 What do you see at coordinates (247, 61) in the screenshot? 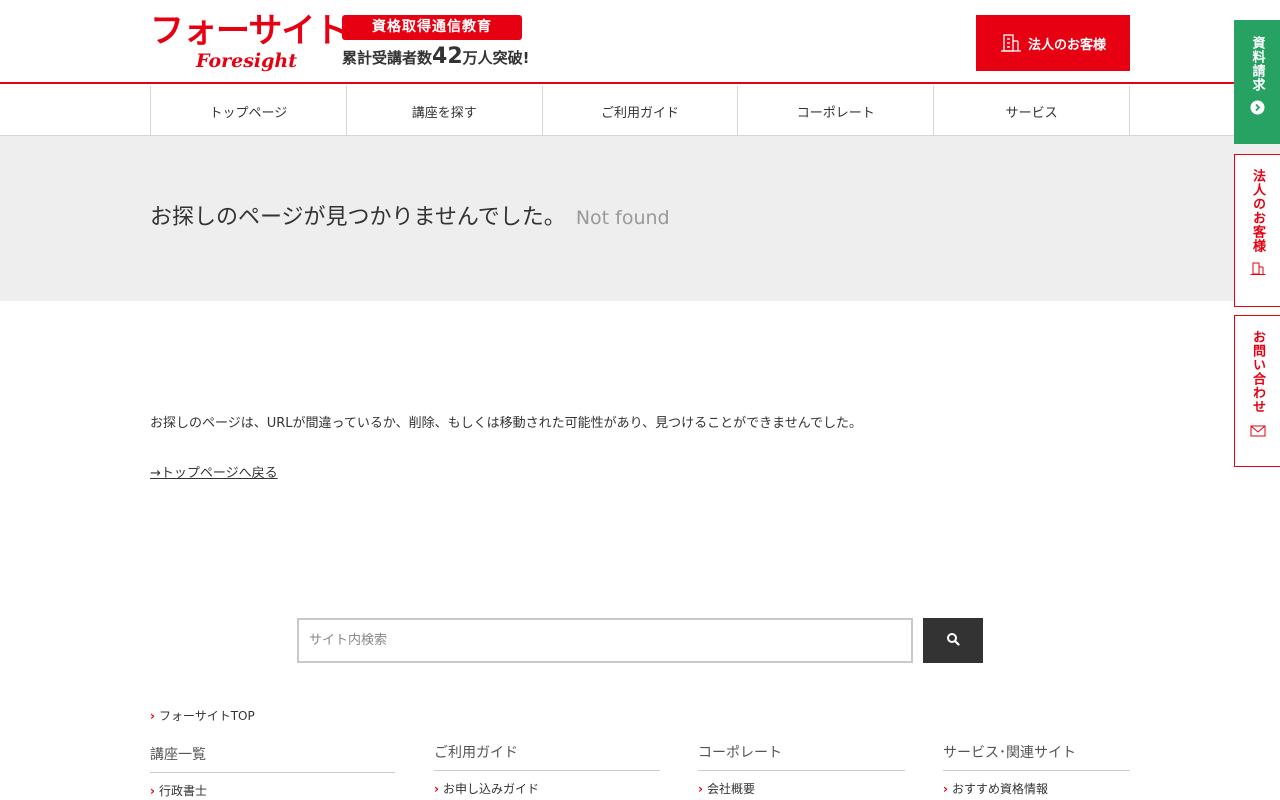
I see `logo-en: Foresight` at bounding box center [247, 61].